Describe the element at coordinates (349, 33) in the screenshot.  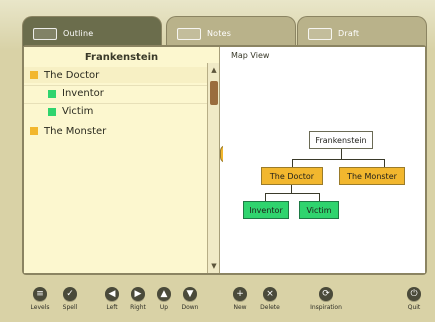
I see `tab-label: Draft` at that location.